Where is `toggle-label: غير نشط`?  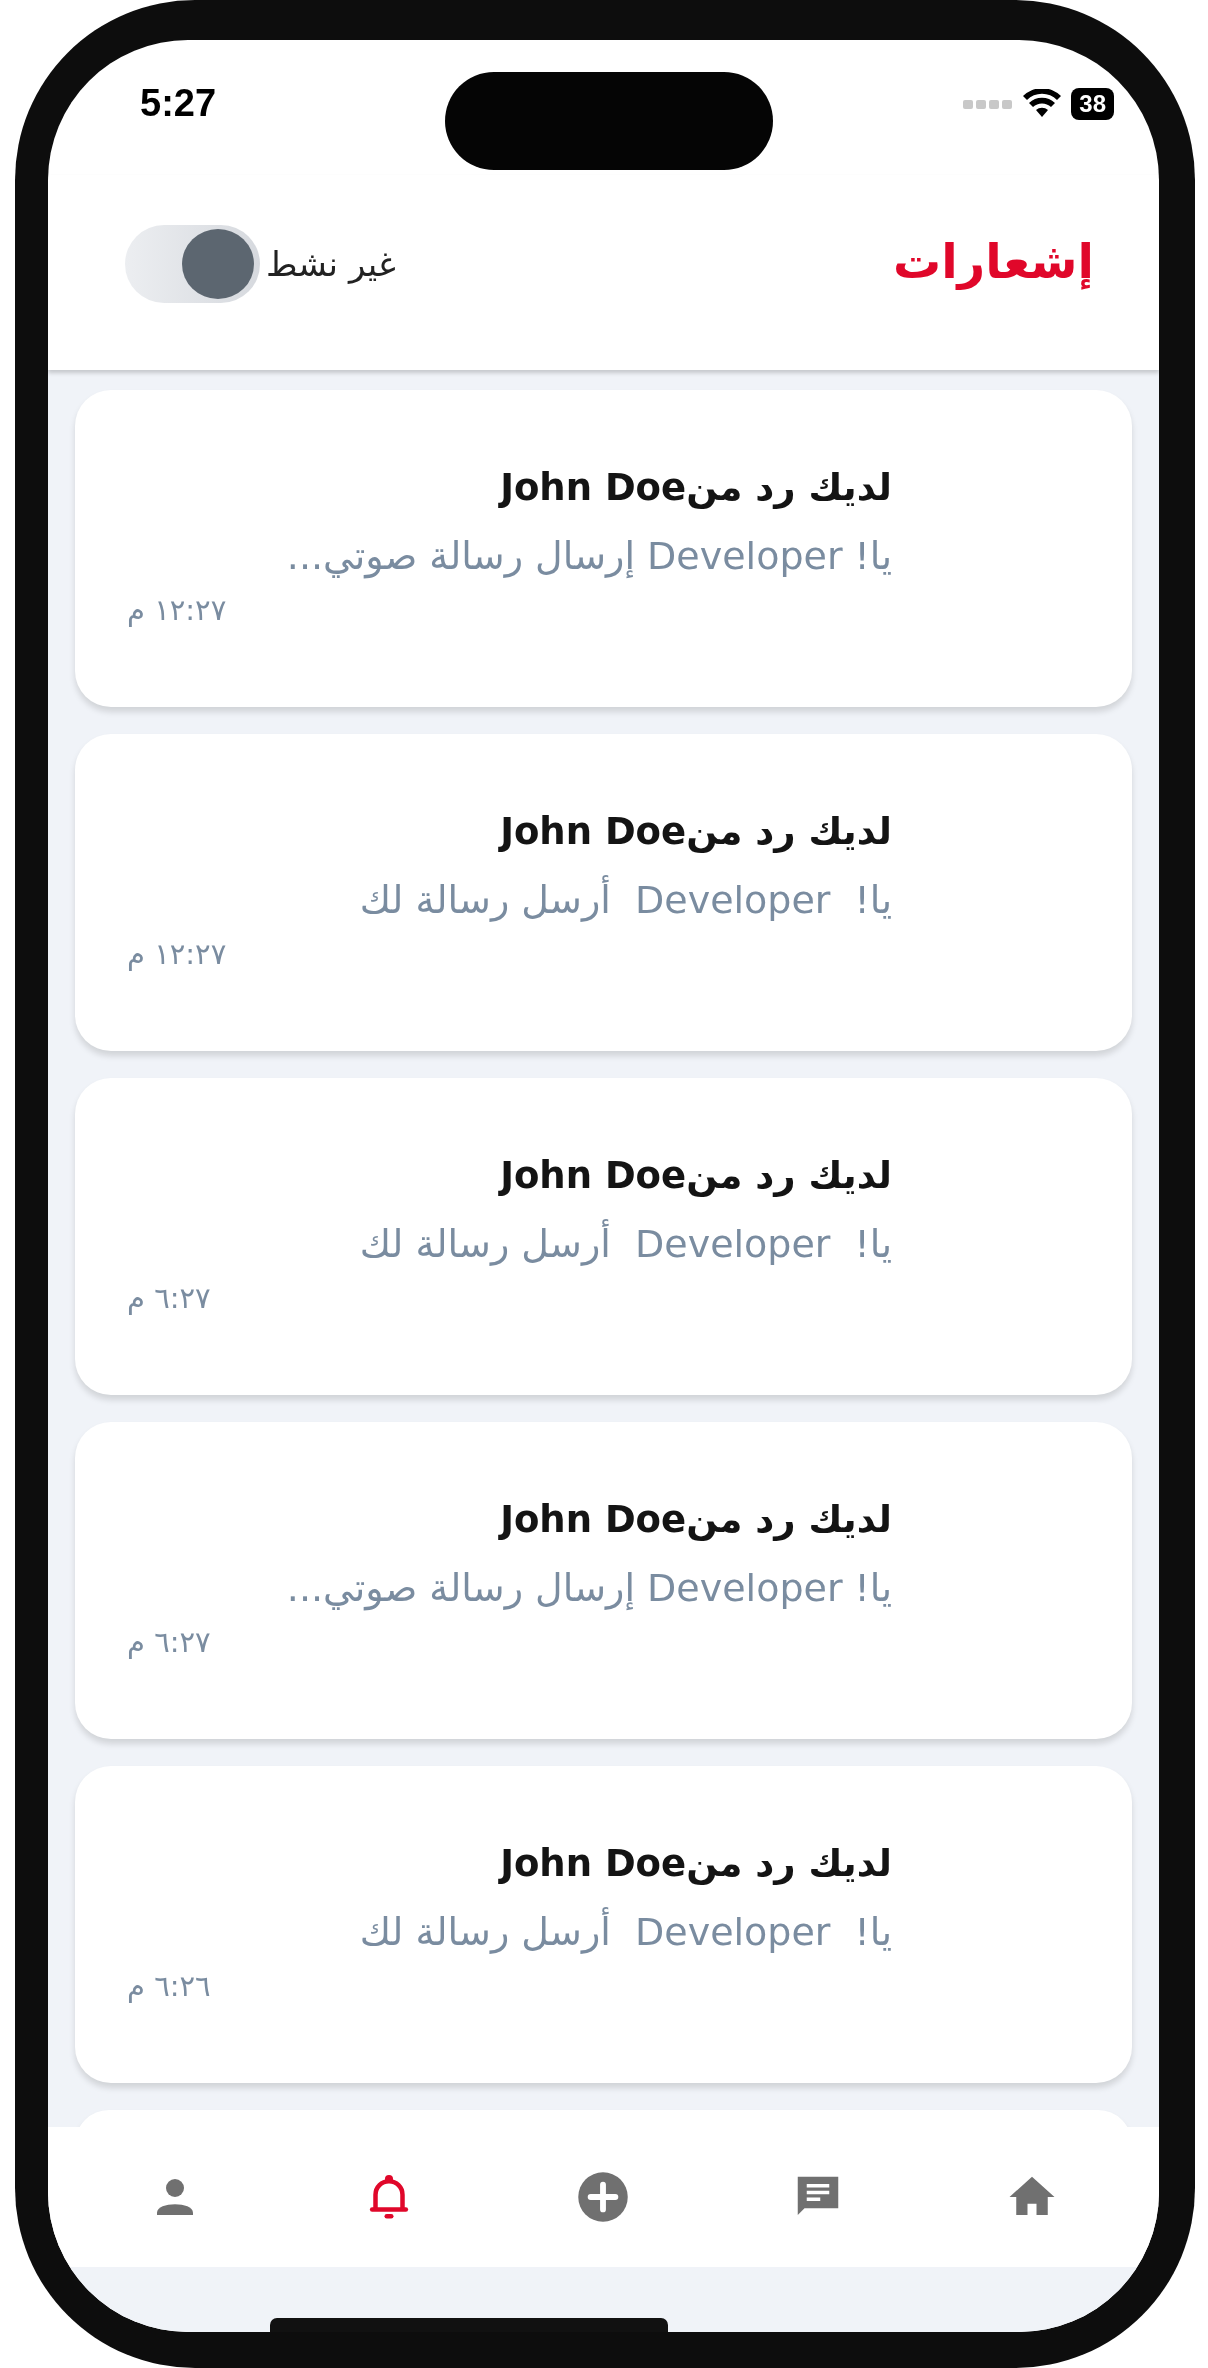
toggle-label: غير نشط is located at coordinates (331, 264).